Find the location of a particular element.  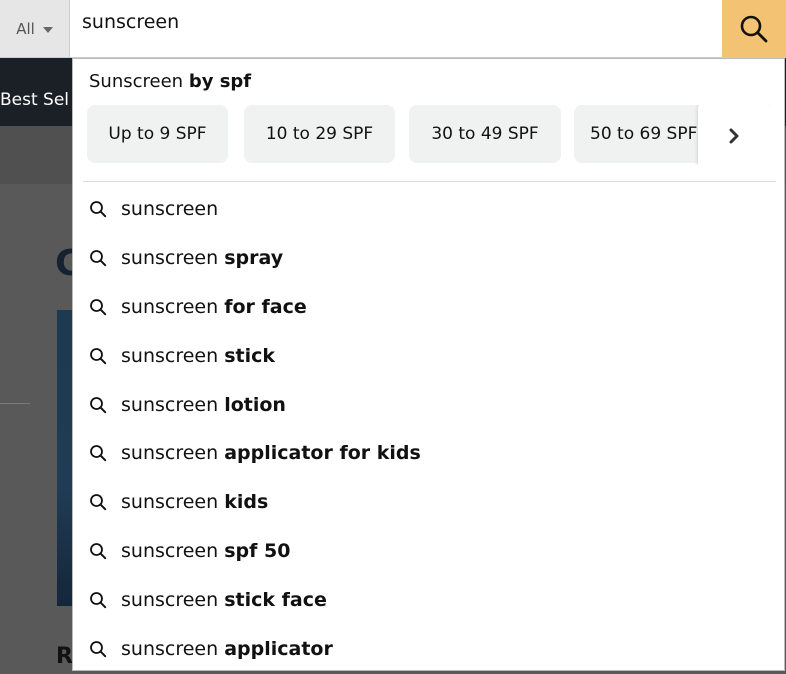

suggestion-item: sunscreen kids is located at coordinates (428, 502).